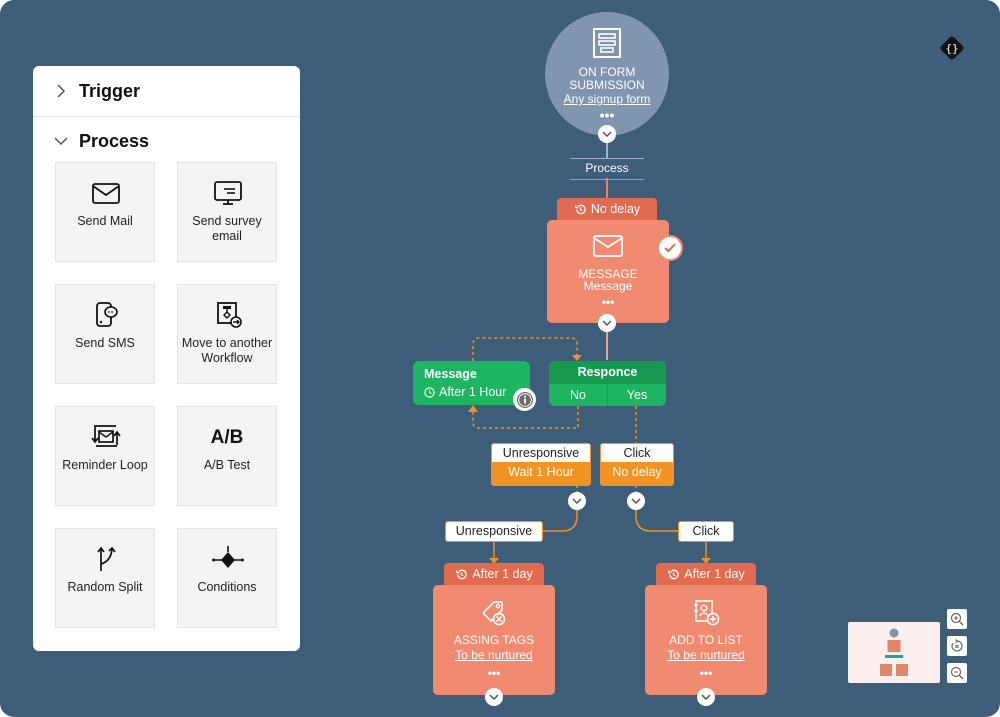 Image resolution: width=1000 pixels, height=717 pixels. What do you see at coordinates (227, 437) in the screenshot?
I see `ab-test-icon: A/B` at bounding box center [227, 437].